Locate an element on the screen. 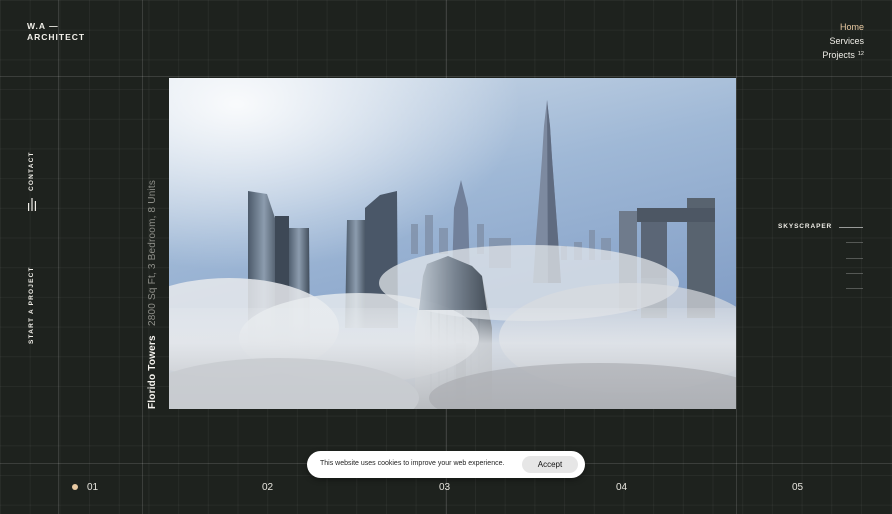  pager-item-03: 03 is located at coordinates (444, 487).